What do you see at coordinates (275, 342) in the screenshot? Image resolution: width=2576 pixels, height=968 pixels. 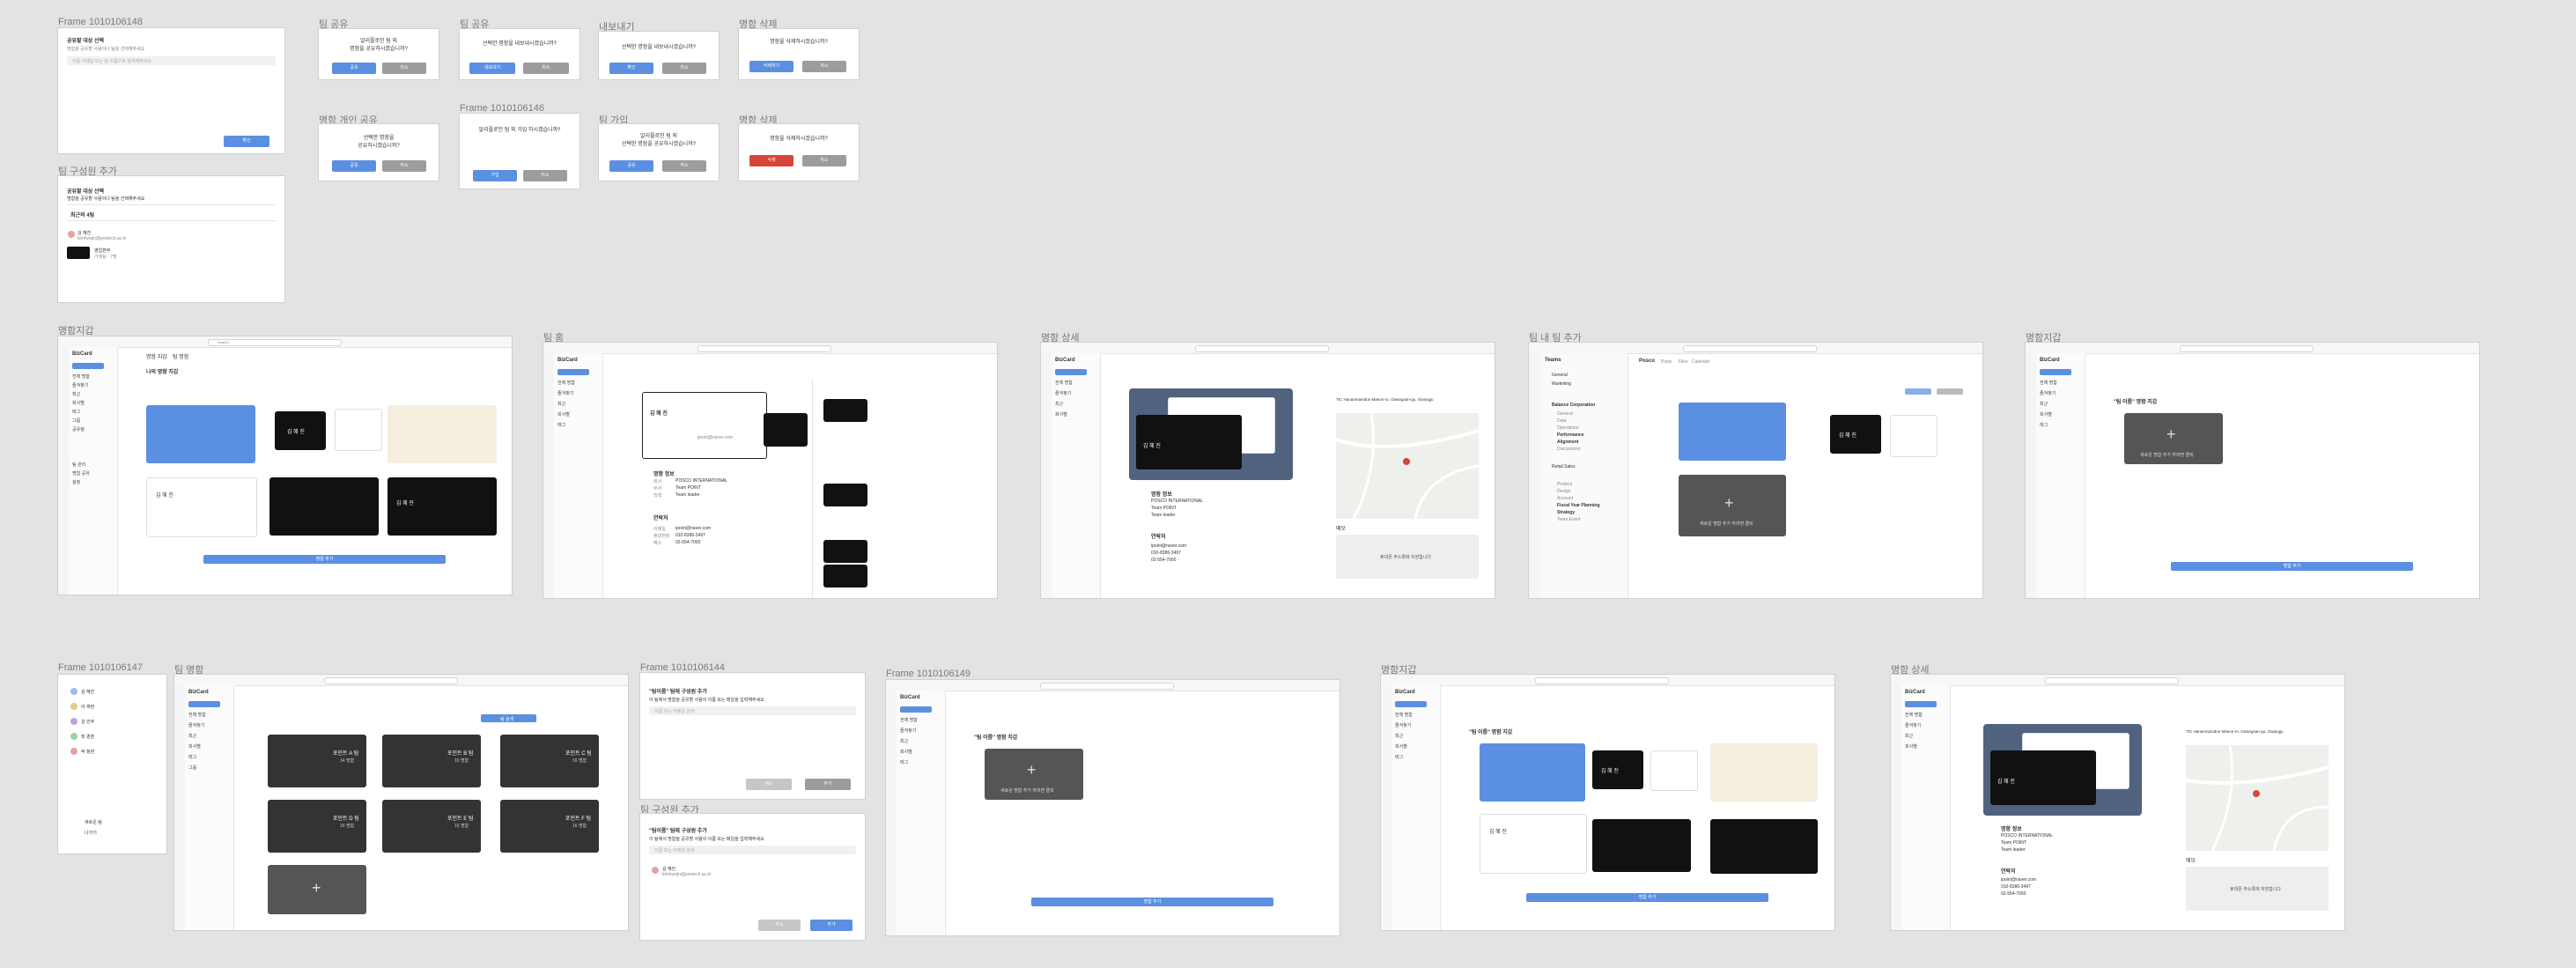 I see `search-input: Search` at bounding box center [275, 342].